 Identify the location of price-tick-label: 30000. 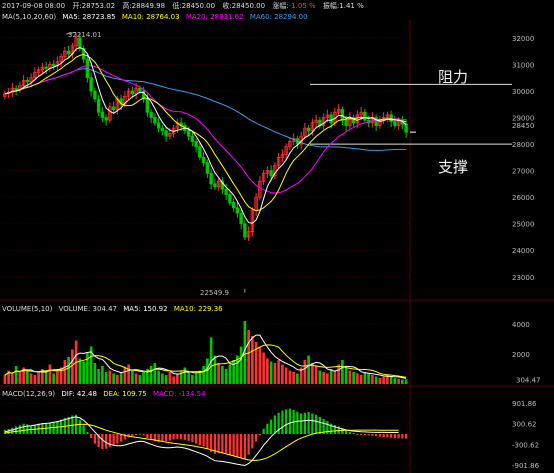
(523, 92).